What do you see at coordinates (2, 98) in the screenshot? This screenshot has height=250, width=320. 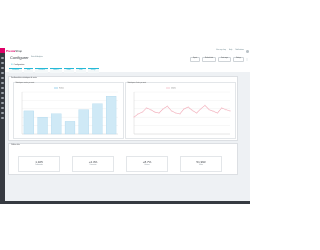 I see `sidebar-icon-shipping` at bounding box center [2, 98].